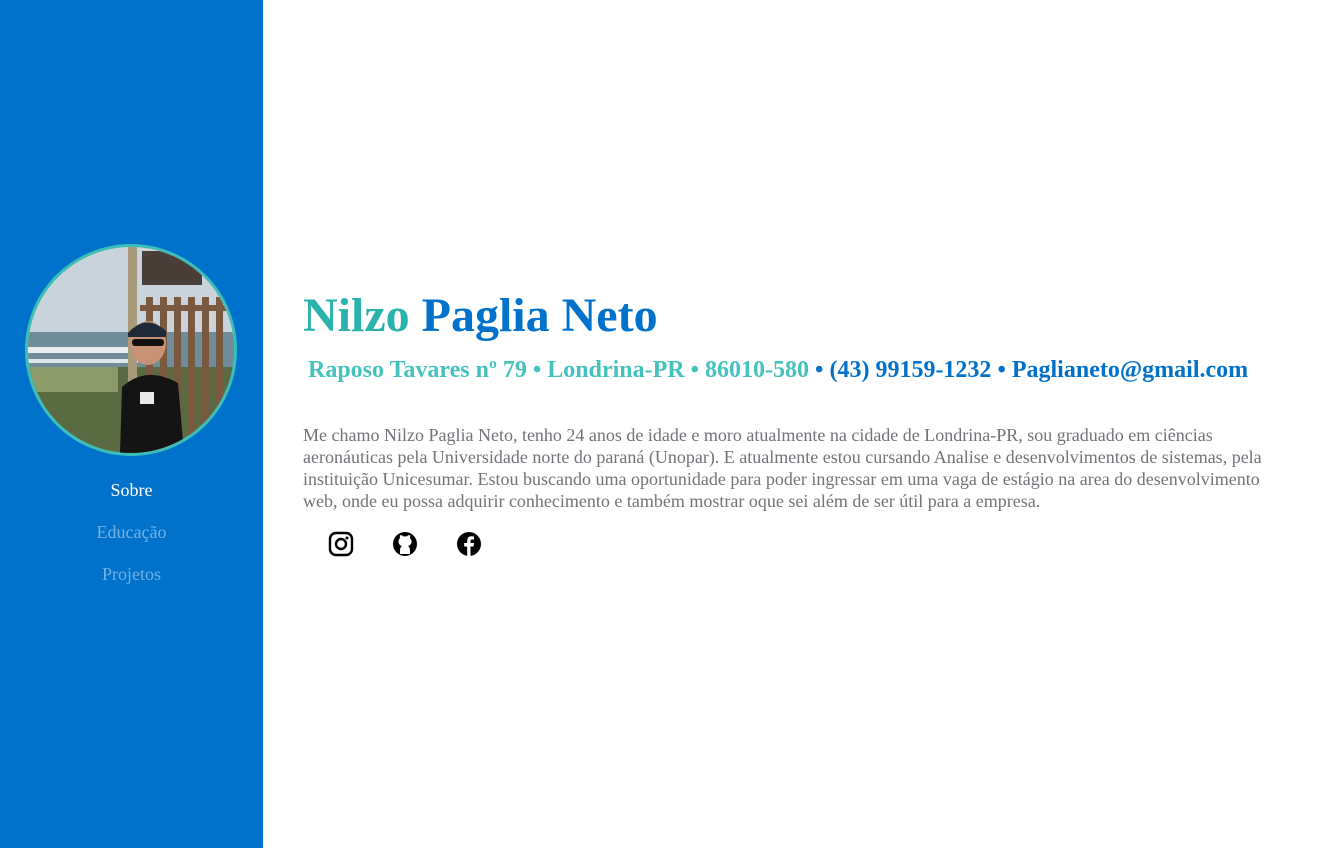  Describe the element at coordinates (910, 370) in the screenshot. I see `phone: (43) 99159-1232` at that location.